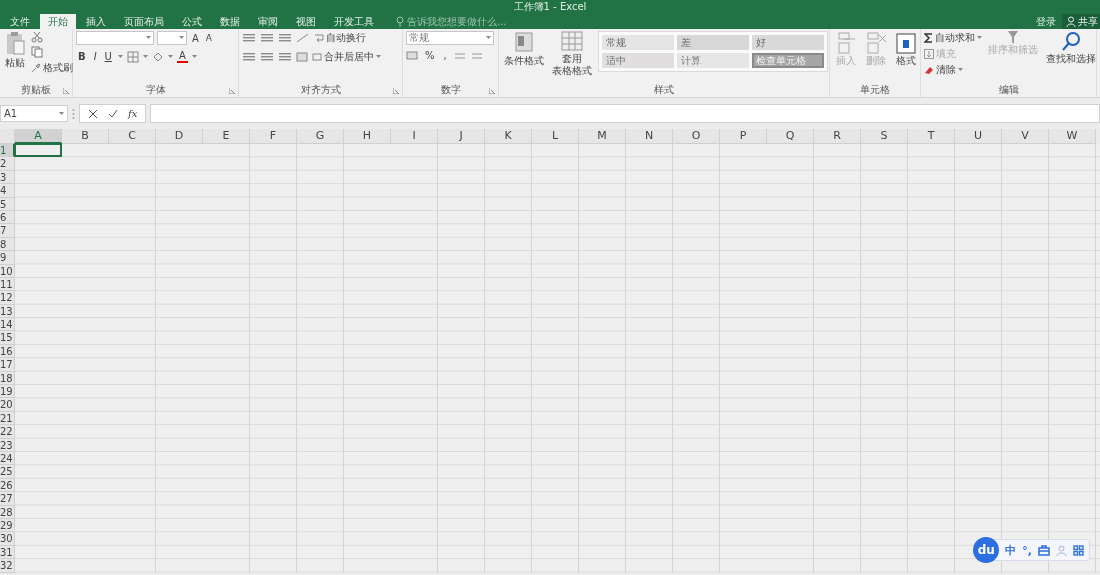 This screenshot has height=575, width=1100. What do you see at coordinates (713, 60) in the screenshot?
I see `cell-style: 计算` at bounding box center [713, 60].